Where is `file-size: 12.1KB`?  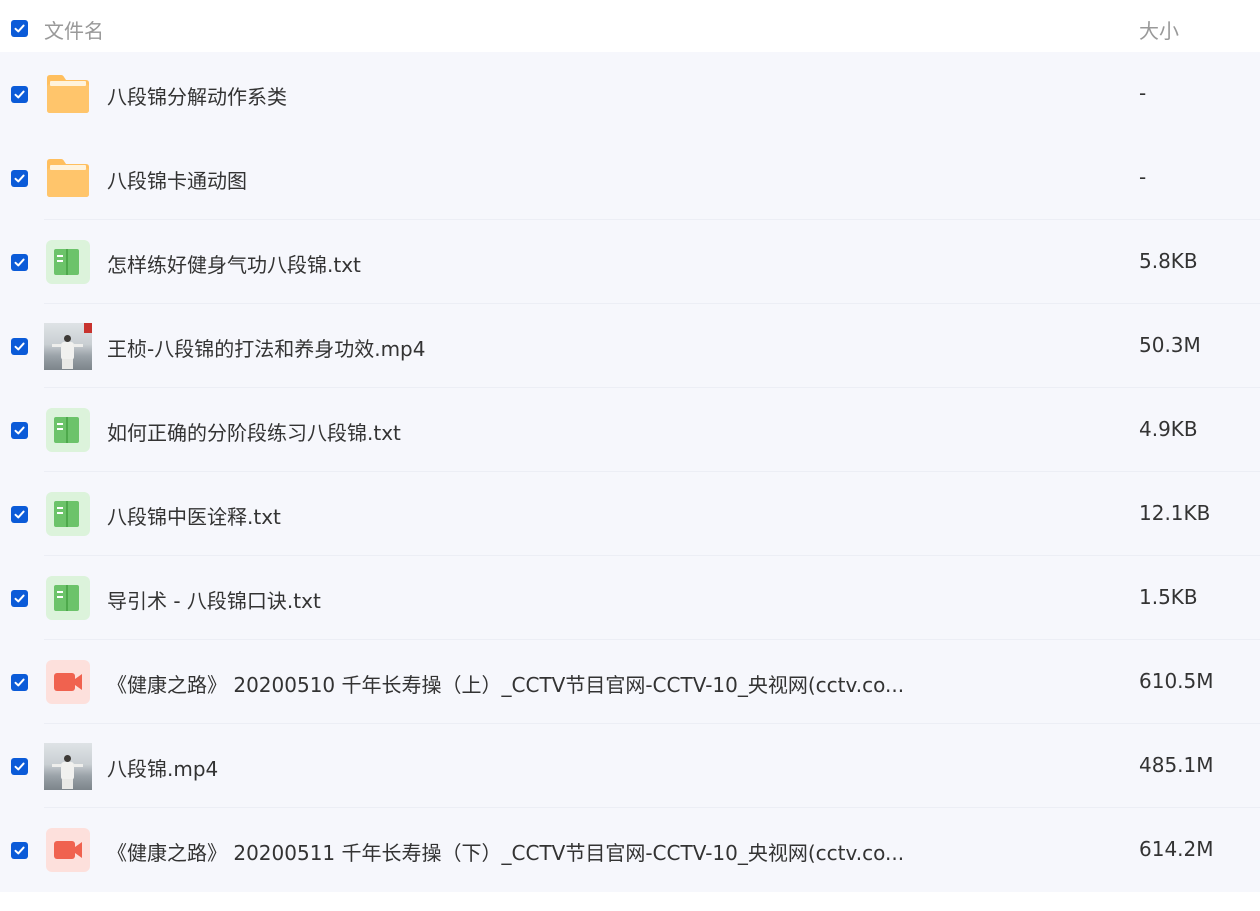 file-size: 12.1KB is located at coordinates (1175, 513).